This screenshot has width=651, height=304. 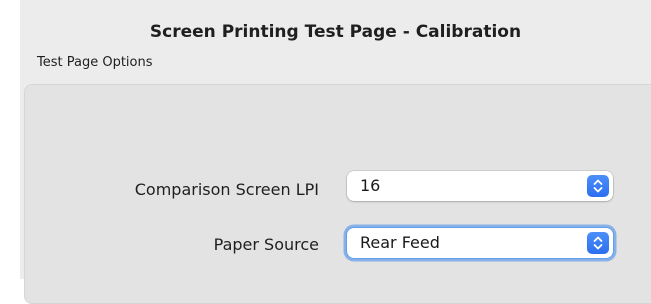 I want to click on section-label-test-page-options: Test Page Options, so click(x=95, y=62).